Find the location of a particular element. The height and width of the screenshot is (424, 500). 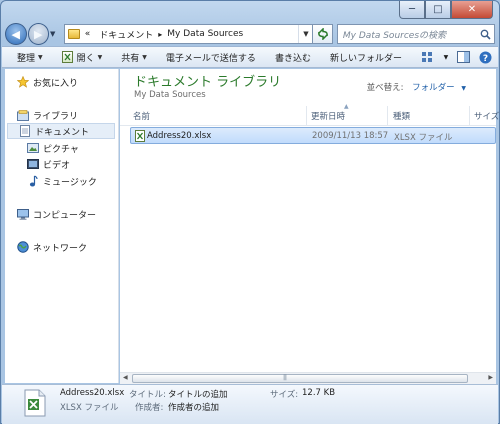

forward-arrow-icon: ▶ is located at coordinates (38, 34).